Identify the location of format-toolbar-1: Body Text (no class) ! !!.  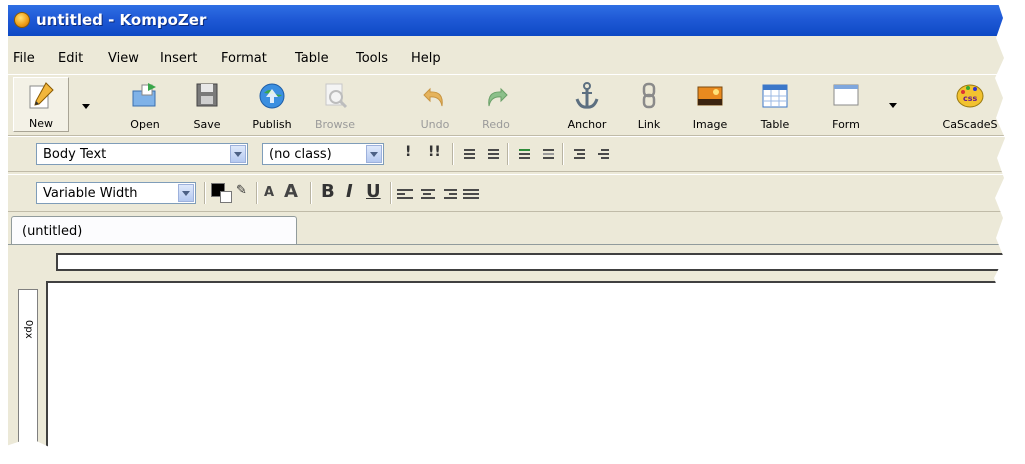
(516, 154).